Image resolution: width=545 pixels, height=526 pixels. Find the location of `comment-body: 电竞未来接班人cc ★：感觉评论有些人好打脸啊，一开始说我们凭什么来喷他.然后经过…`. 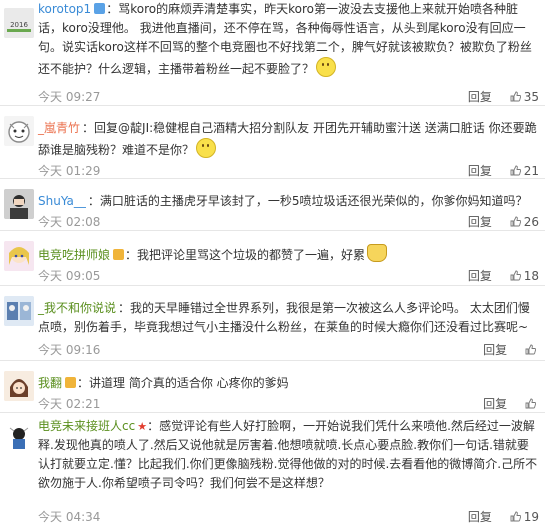

comment-body: 电竞未来接班人cc ★：感觉评论有些人好打脸啊，一开始说我们凭什么来喷他.然后经过… is located at coordinates (288, 454).